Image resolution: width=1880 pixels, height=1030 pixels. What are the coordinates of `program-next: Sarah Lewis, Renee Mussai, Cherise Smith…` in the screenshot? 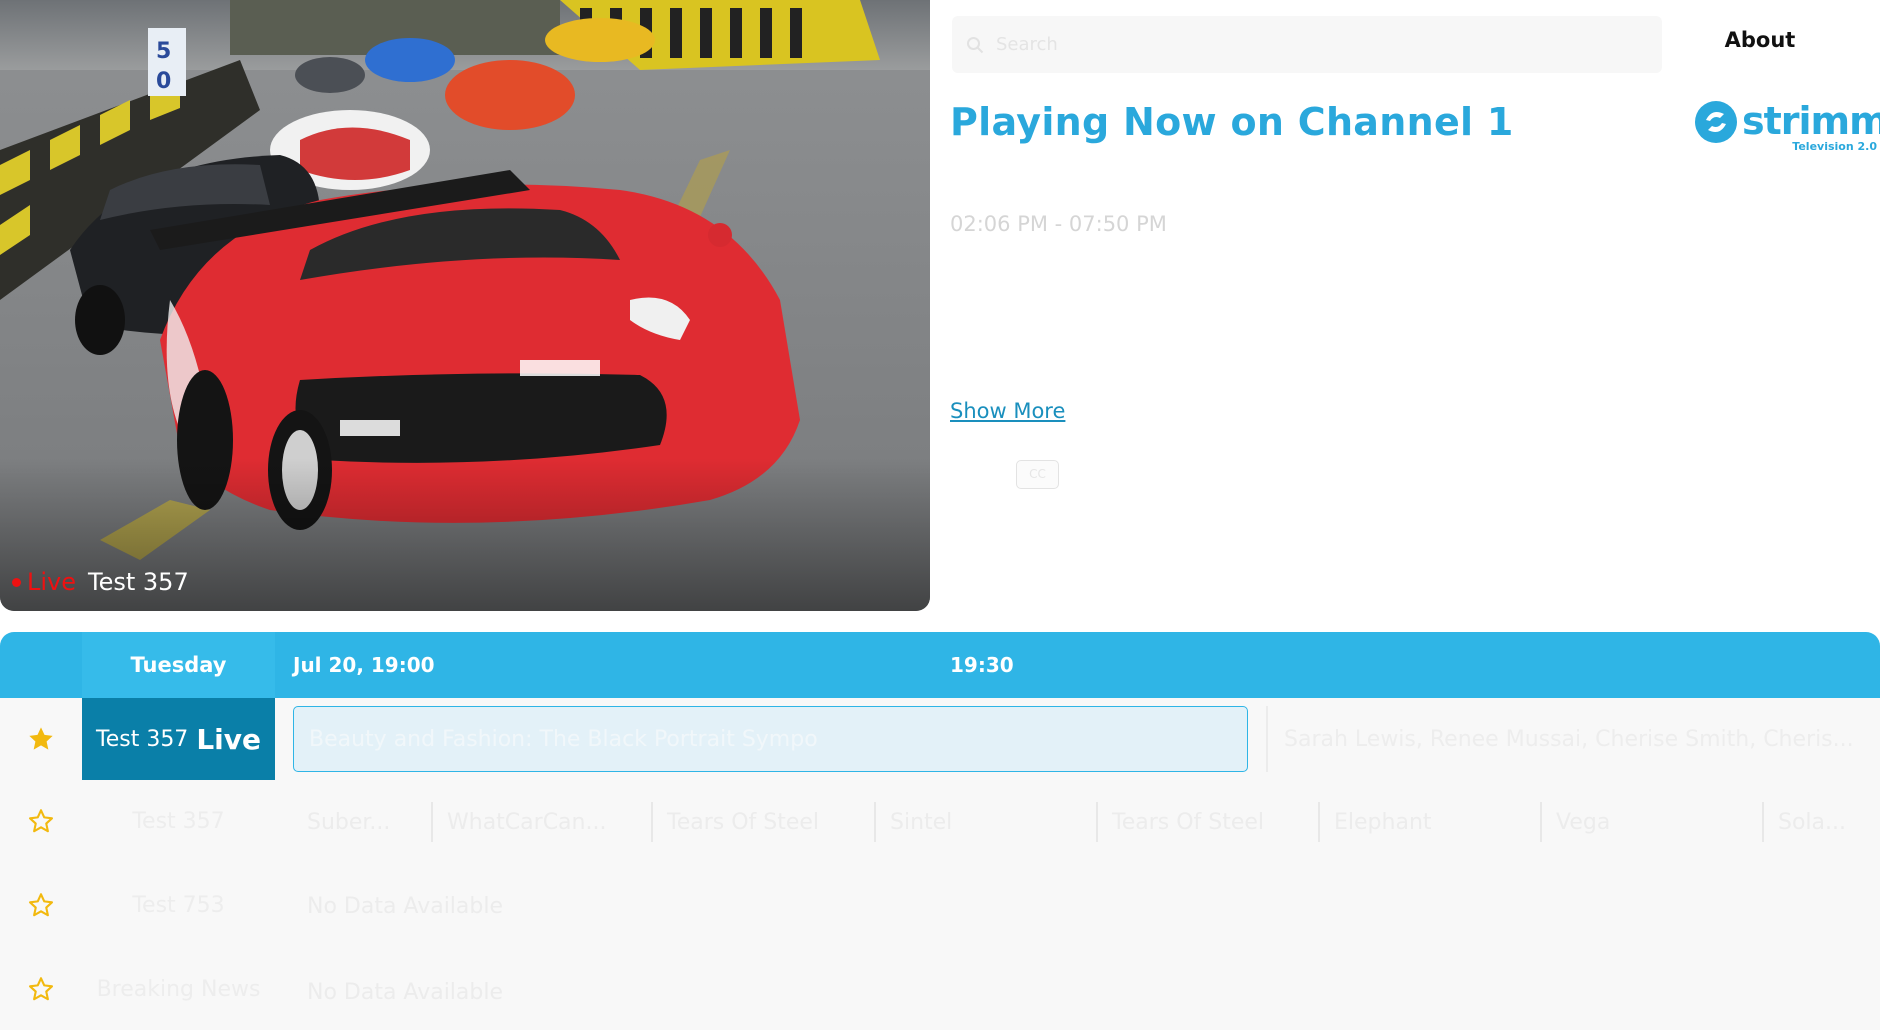 It's located at (1561, 739).